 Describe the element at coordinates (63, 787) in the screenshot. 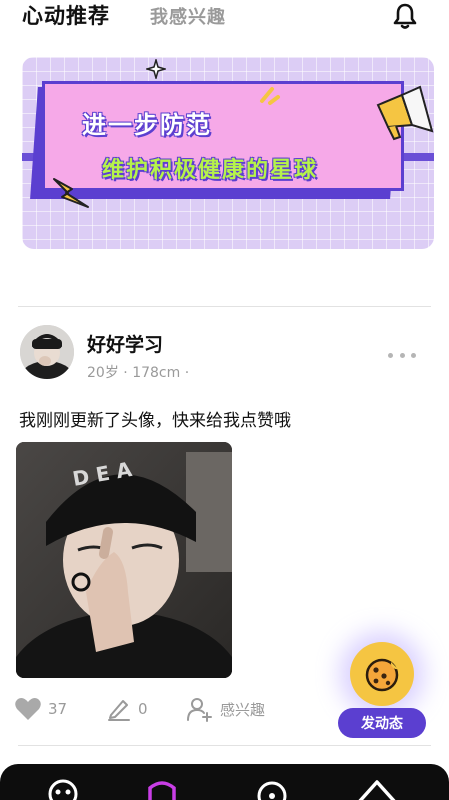

I see `planet-icon` at that location.